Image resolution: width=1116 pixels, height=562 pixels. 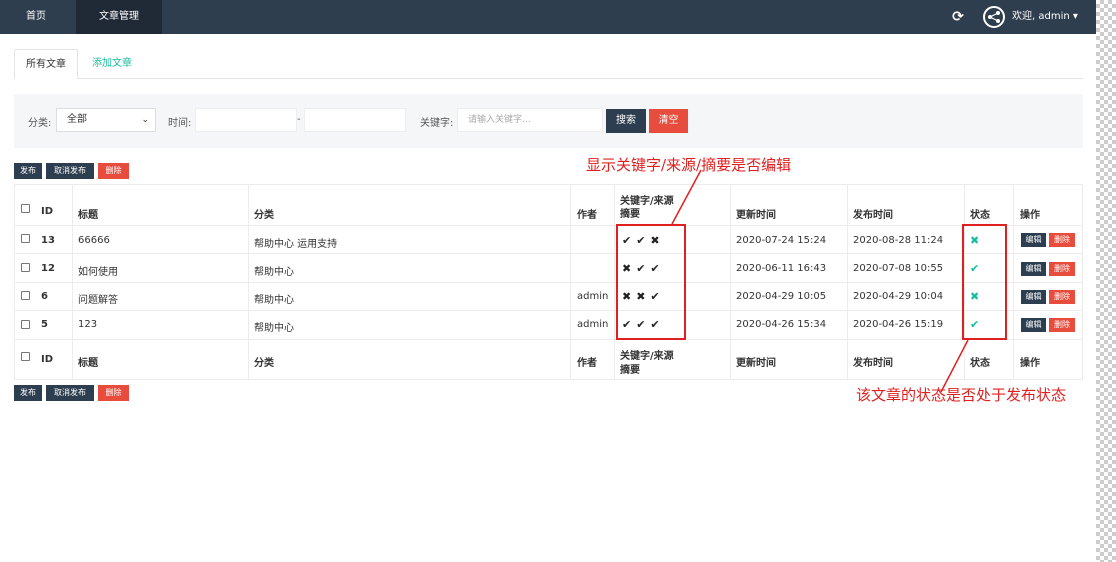 I want to click on transparency-edge, so click(x=1106, y=281).